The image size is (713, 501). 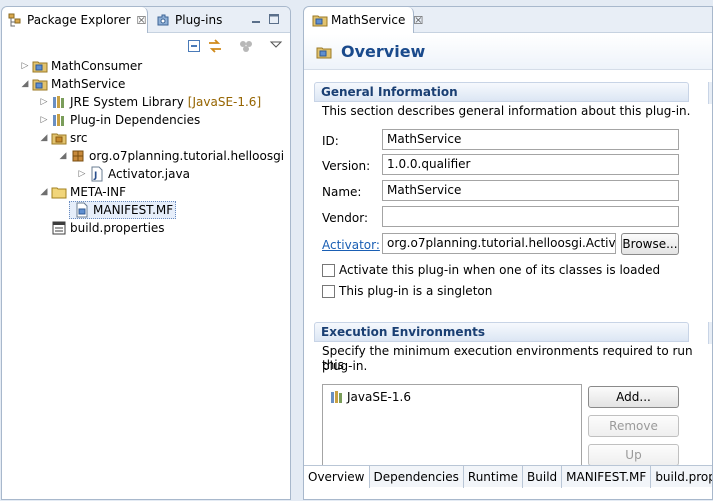 What do you see at coordinates (82, 210) in the screenshot?
I see `manifest-icon` at bounding box center [82, 210].